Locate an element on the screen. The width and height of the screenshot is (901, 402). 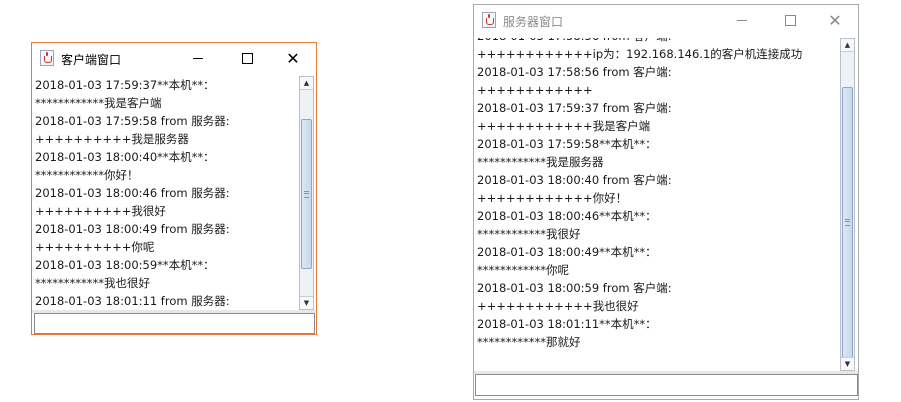
message-line: ++++++++++我是服务器 is located at coordinates (112, 139).